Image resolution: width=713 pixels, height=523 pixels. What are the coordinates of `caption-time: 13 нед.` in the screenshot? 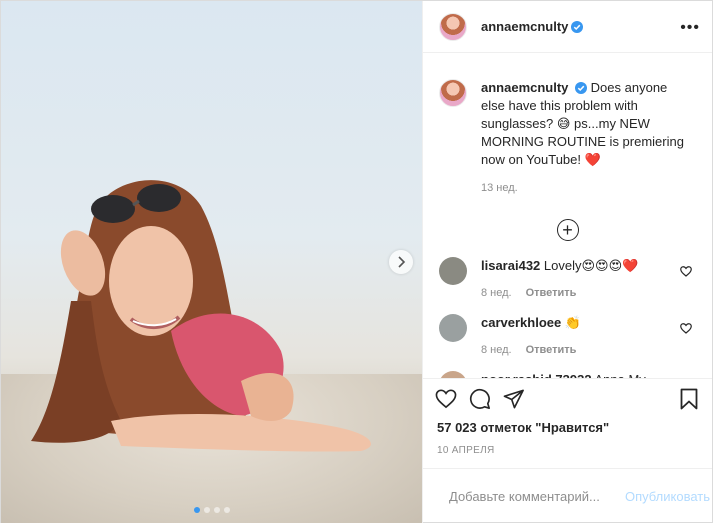 It's located at (586, 188).